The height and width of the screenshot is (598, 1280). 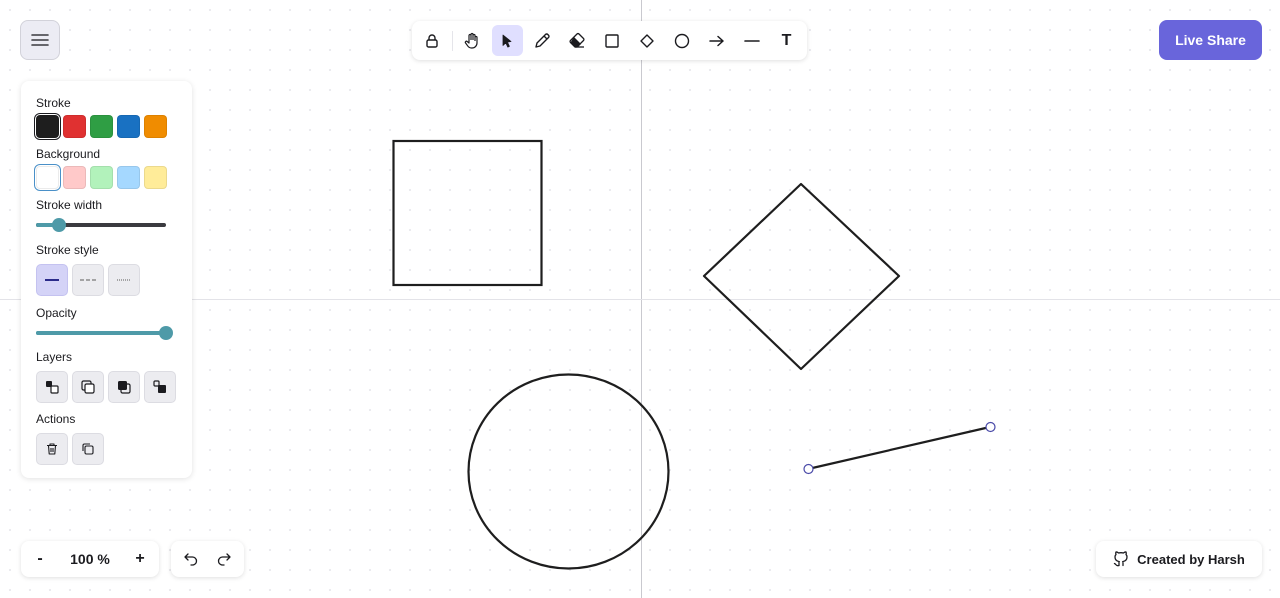 I want to click on arrow-tool-button, so click(x=716, y=40).